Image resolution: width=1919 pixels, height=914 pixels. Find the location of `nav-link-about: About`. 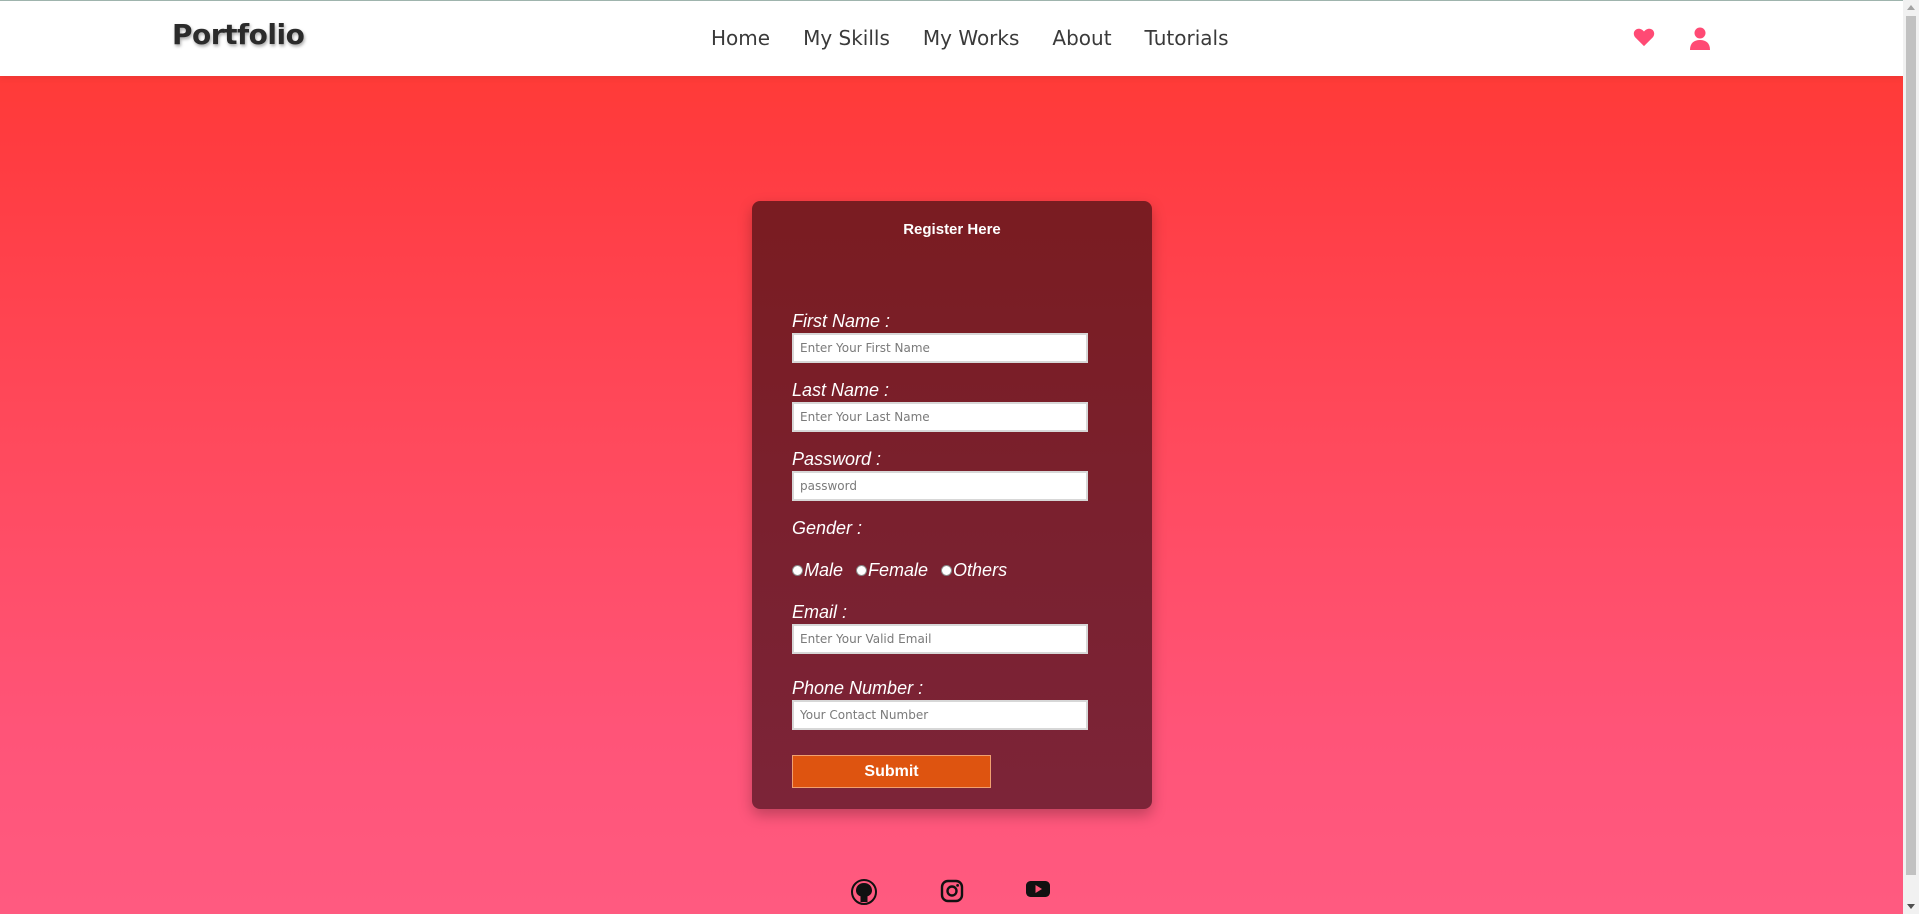

nav-link-about: About is located at coordinates (1081, 38).